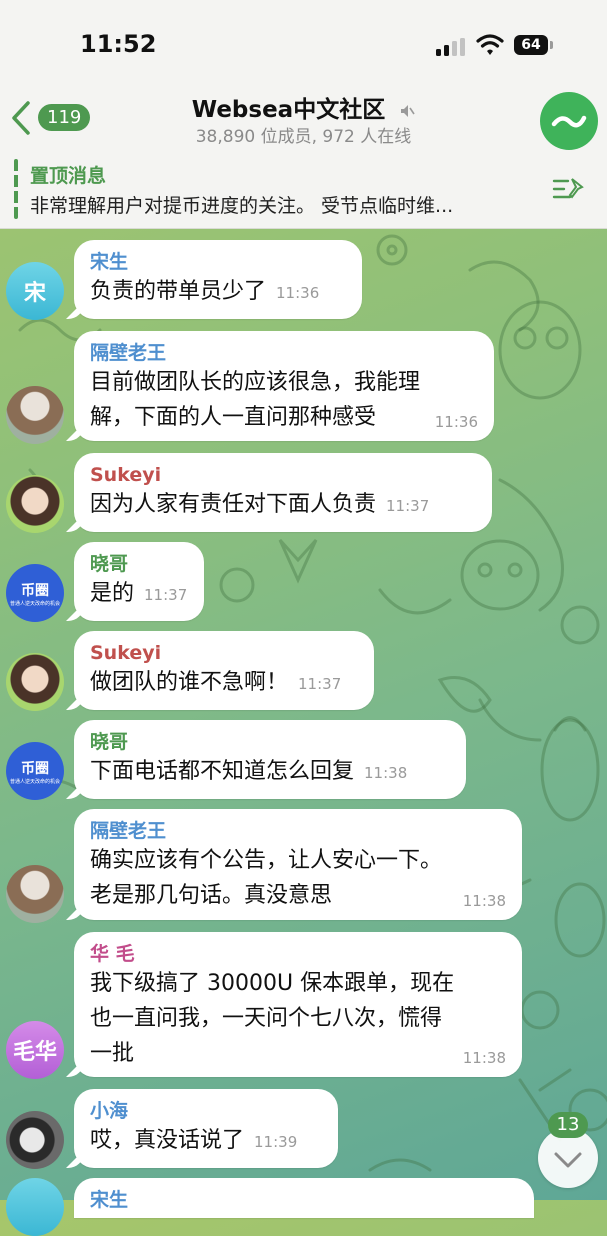 Image resolution: width=607 pixels, height=1236 pixels. I want to click on group-avatar, so click(569, 121).